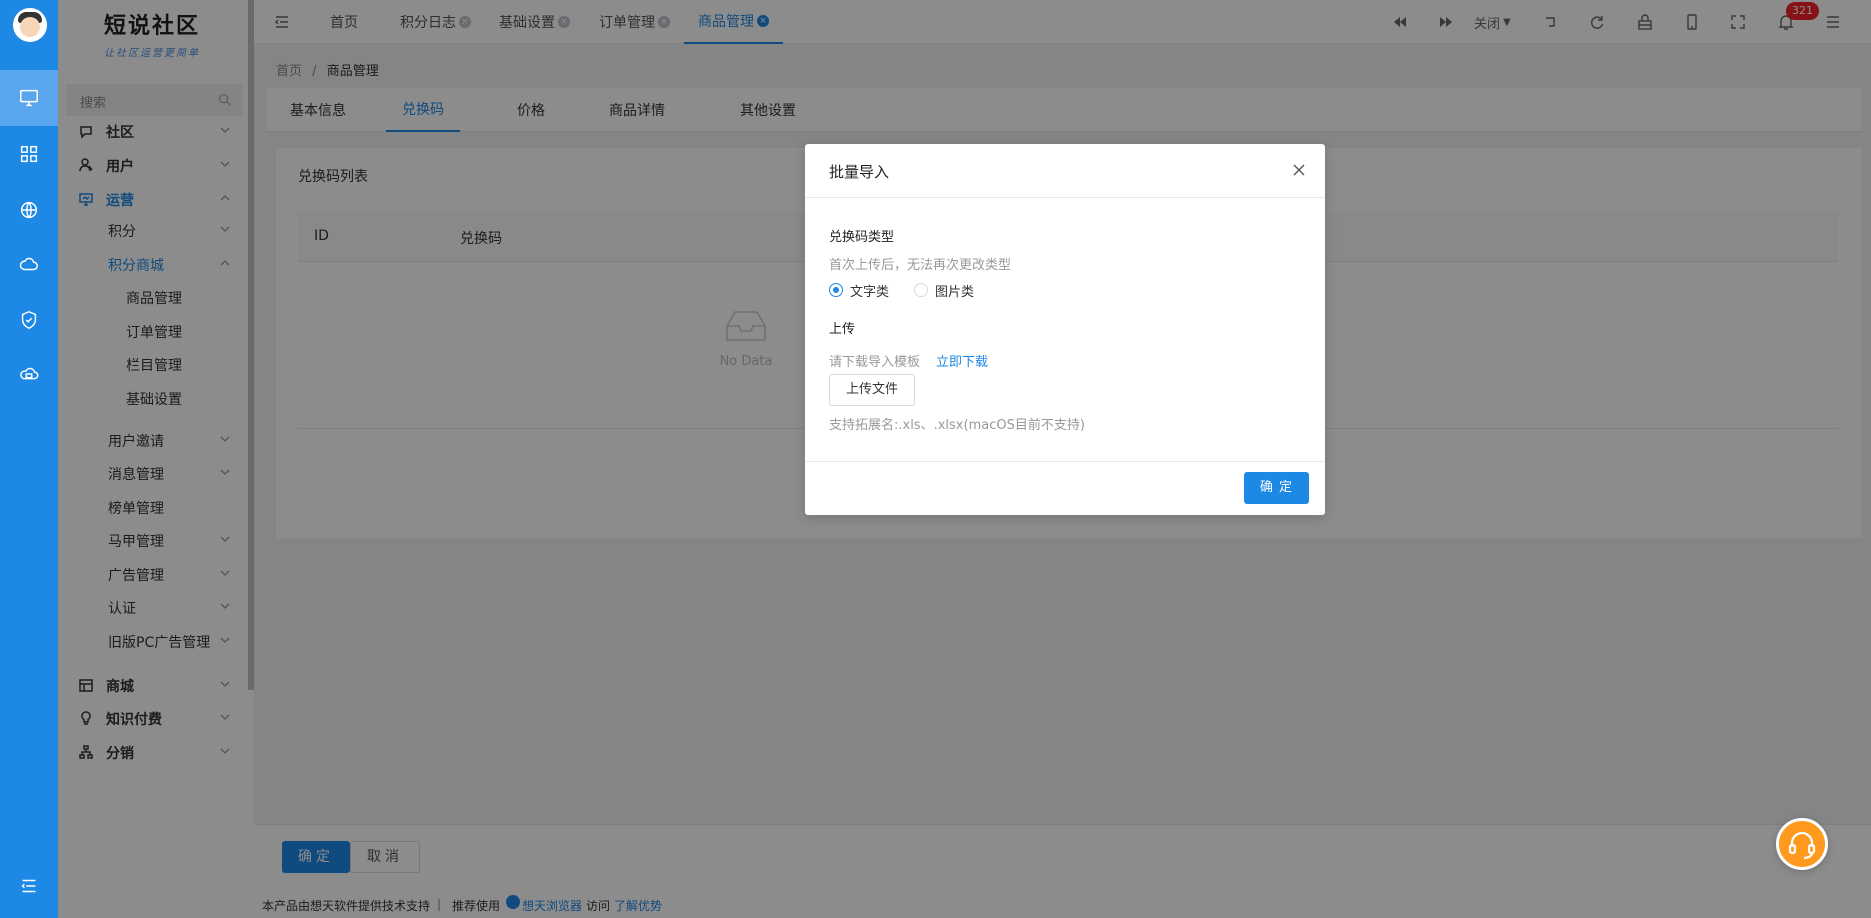  What do you see at coordinates (872, 390) in the screenshot?
I see `upload-file-button: 上传文件` at bounding box center [872, 390].